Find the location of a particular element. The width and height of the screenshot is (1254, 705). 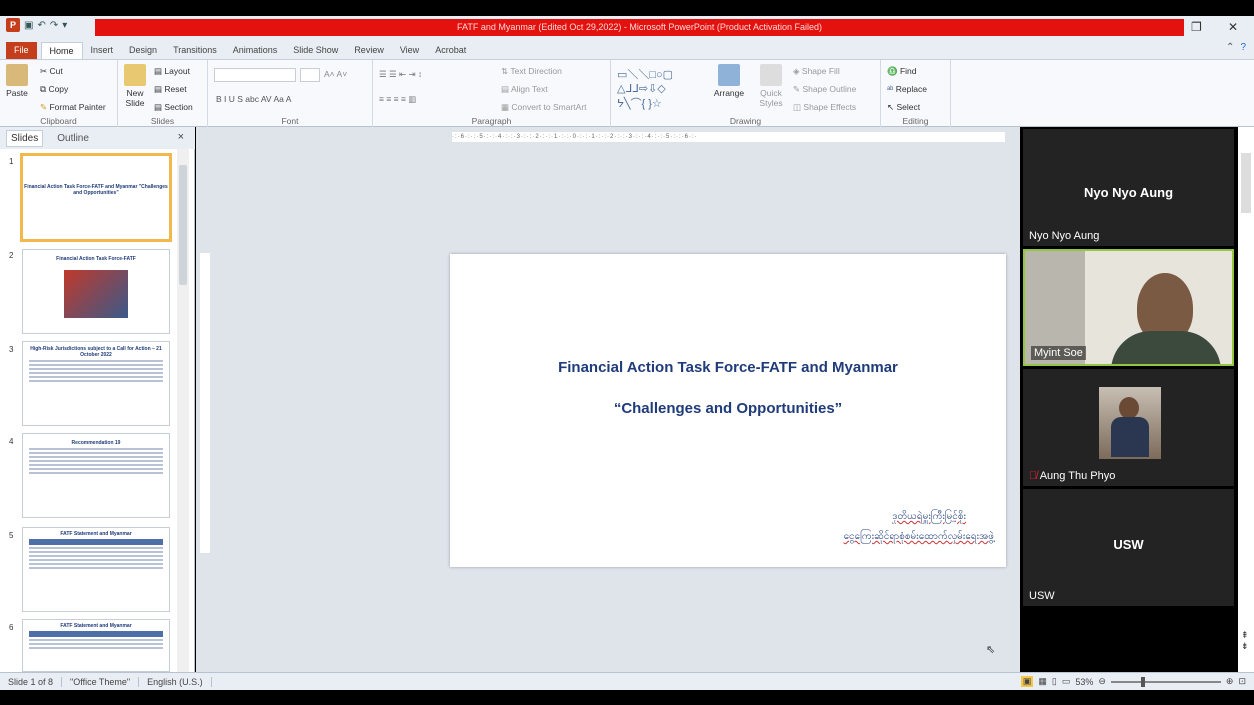

paste-button: Paste is located at coordinates (17, 81).